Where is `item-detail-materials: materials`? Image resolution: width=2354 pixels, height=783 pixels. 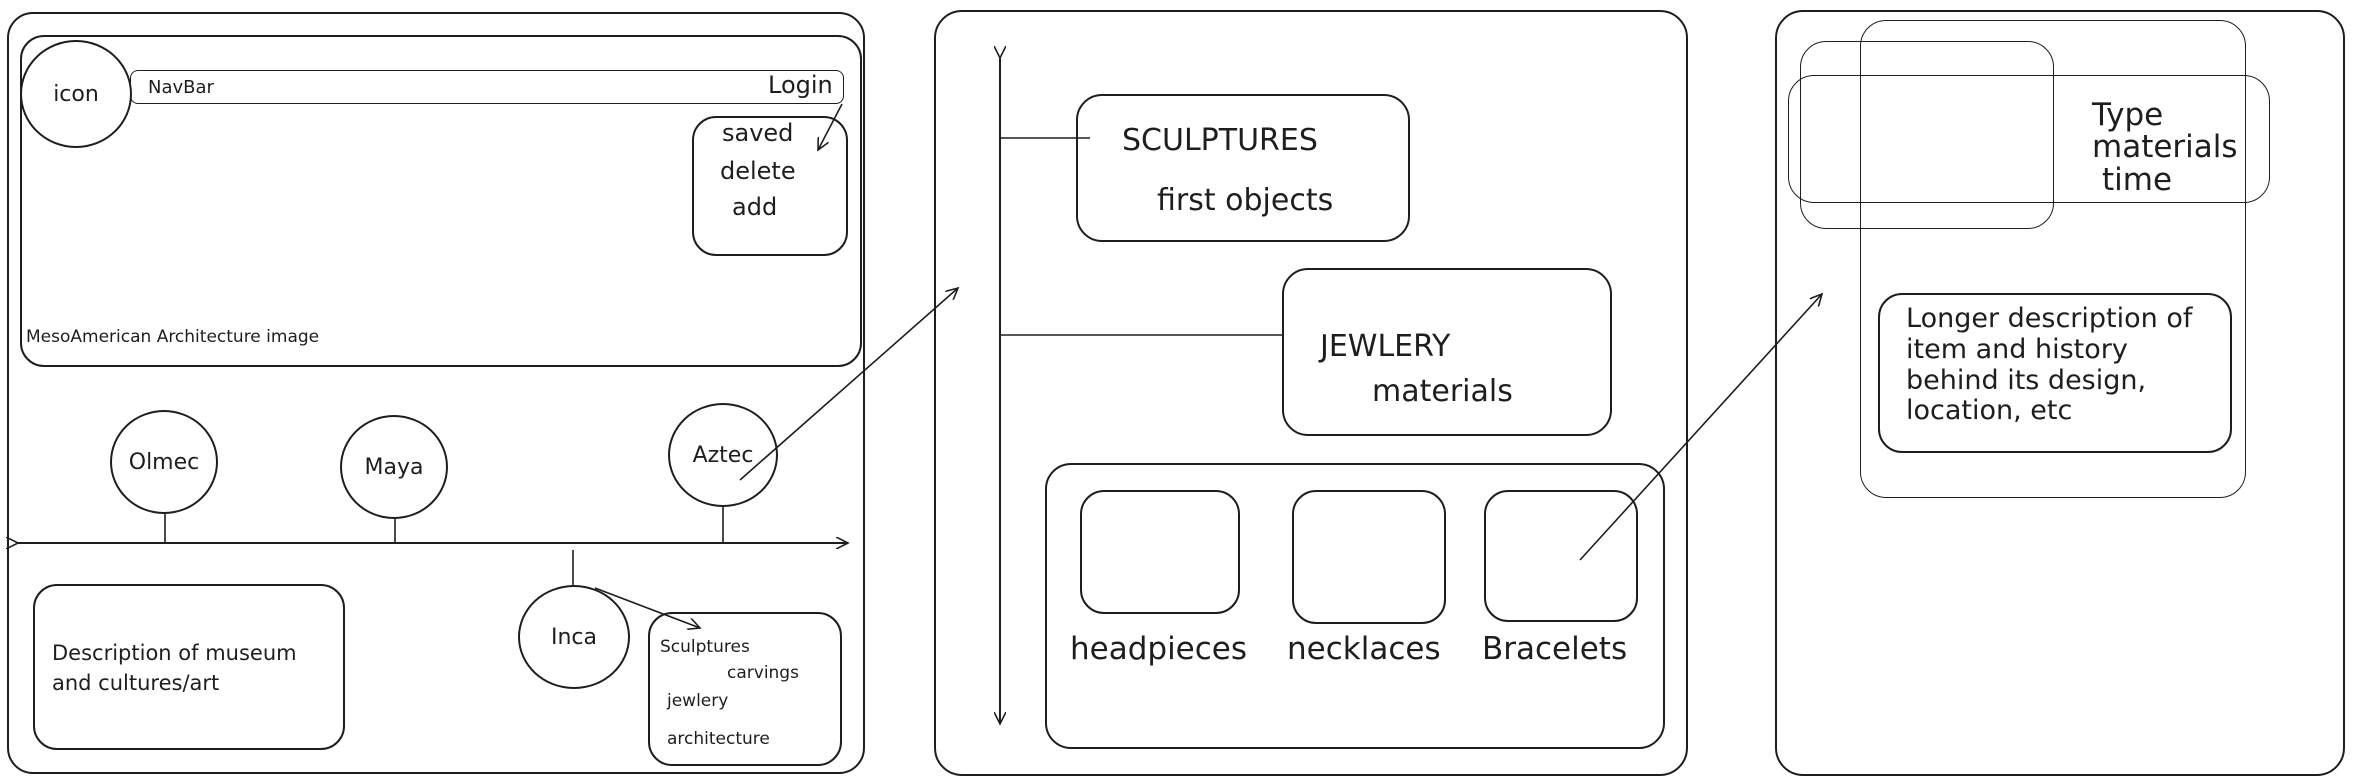 item-detail-materials: materials is located at coordinates (2165, 147).